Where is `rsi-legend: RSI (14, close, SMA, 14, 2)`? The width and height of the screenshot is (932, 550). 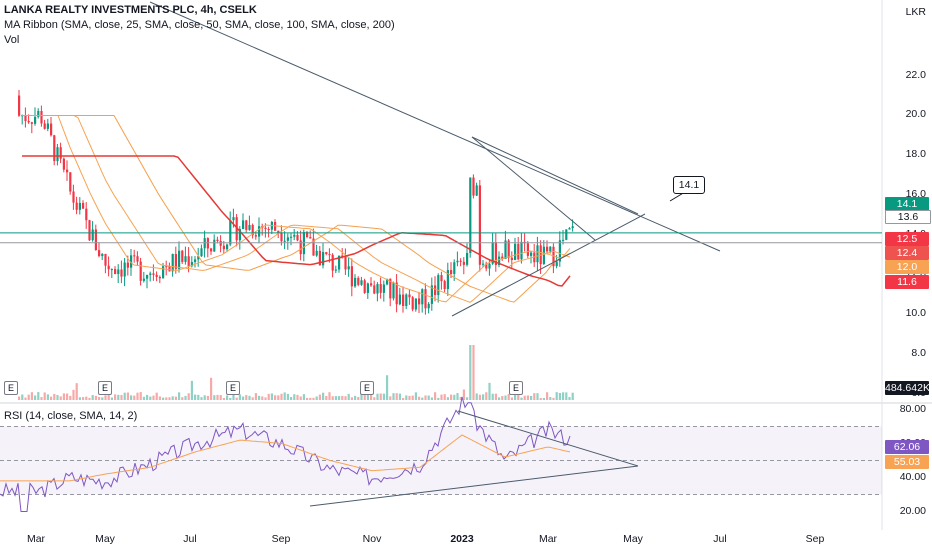 rsi-legend: RSI (14, close, SMA, 14, 2) is located at coordinates (70, 416).